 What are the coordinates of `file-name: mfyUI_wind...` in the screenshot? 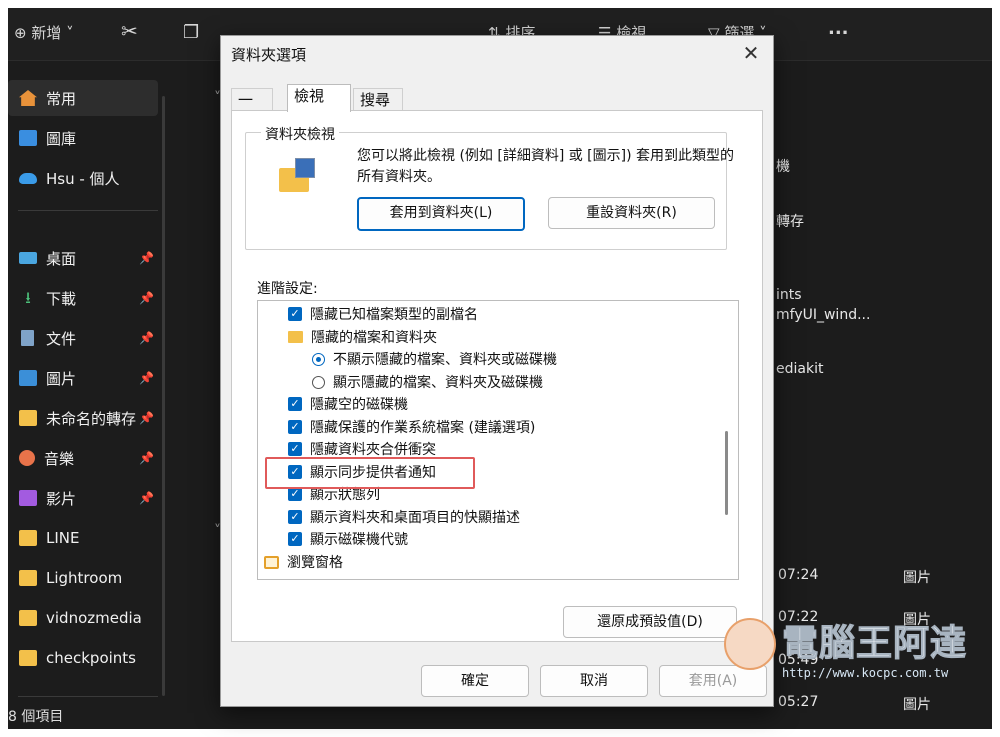 It's located at (823, 315).